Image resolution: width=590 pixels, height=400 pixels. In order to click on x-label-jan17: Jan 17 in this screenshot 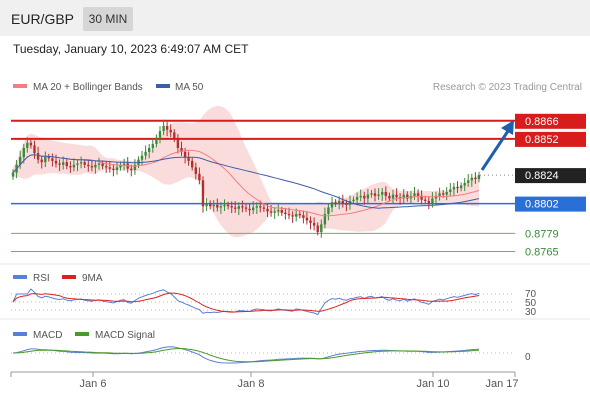, I will do `click(501, 384)`.